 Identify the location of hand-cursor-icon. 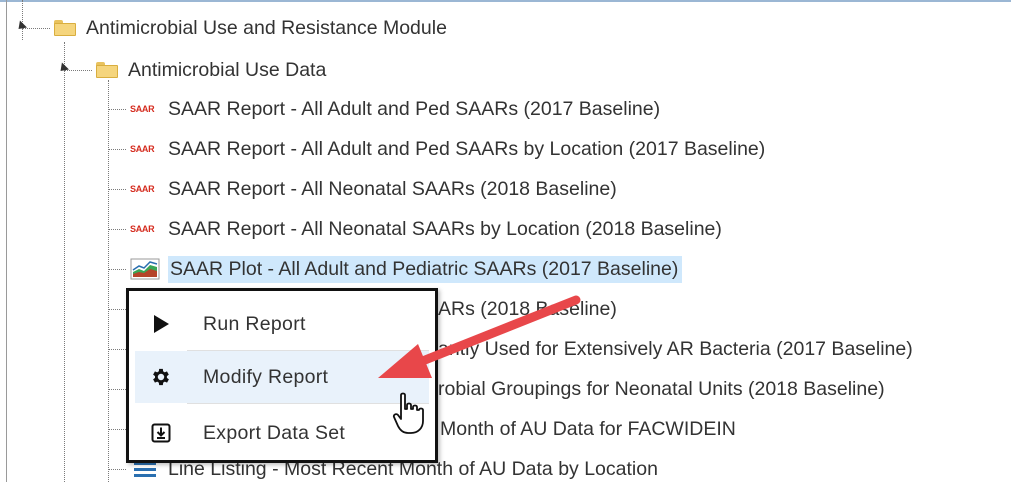
(408, 413).